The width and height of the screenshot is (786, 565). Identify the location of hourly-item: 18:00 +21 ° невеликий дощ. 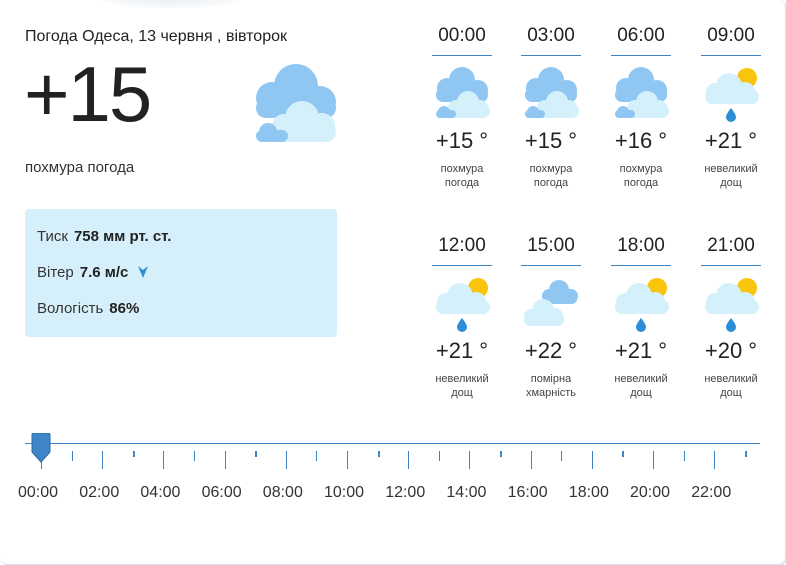
(641, 317).